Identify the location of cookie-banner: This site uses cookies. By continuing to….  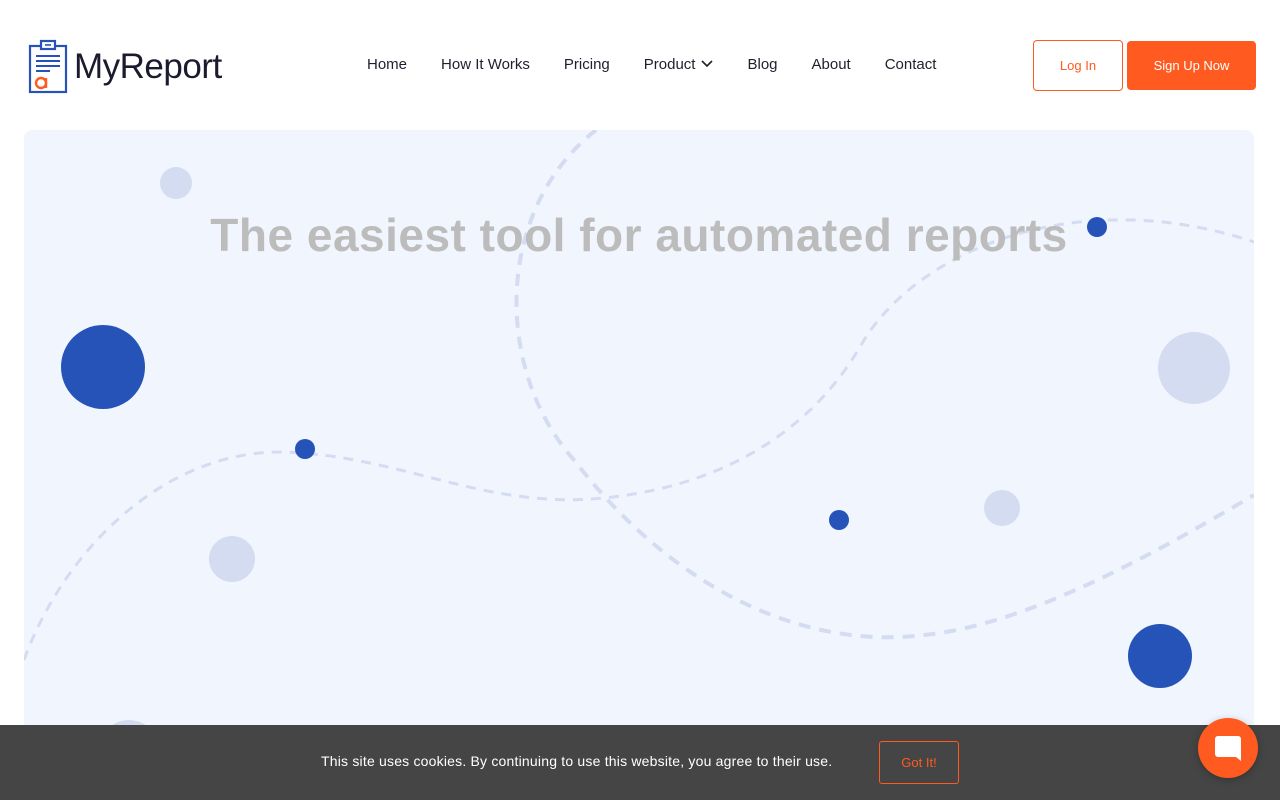
(640, 762).